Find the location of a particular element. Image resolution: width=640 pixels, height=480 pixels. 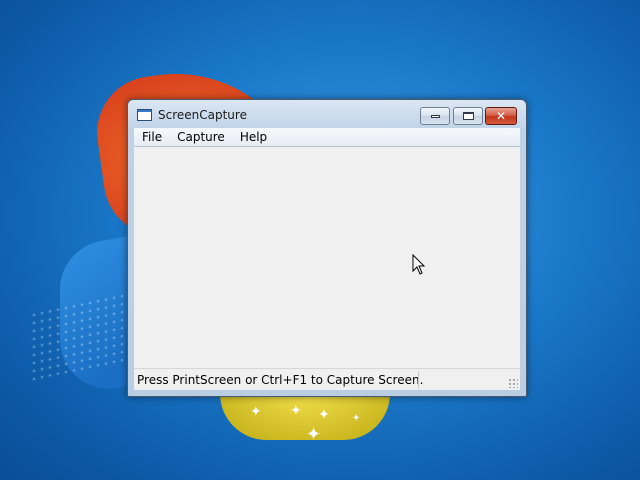

window-title: ScreenCapture is located at coordinates (202, 115).